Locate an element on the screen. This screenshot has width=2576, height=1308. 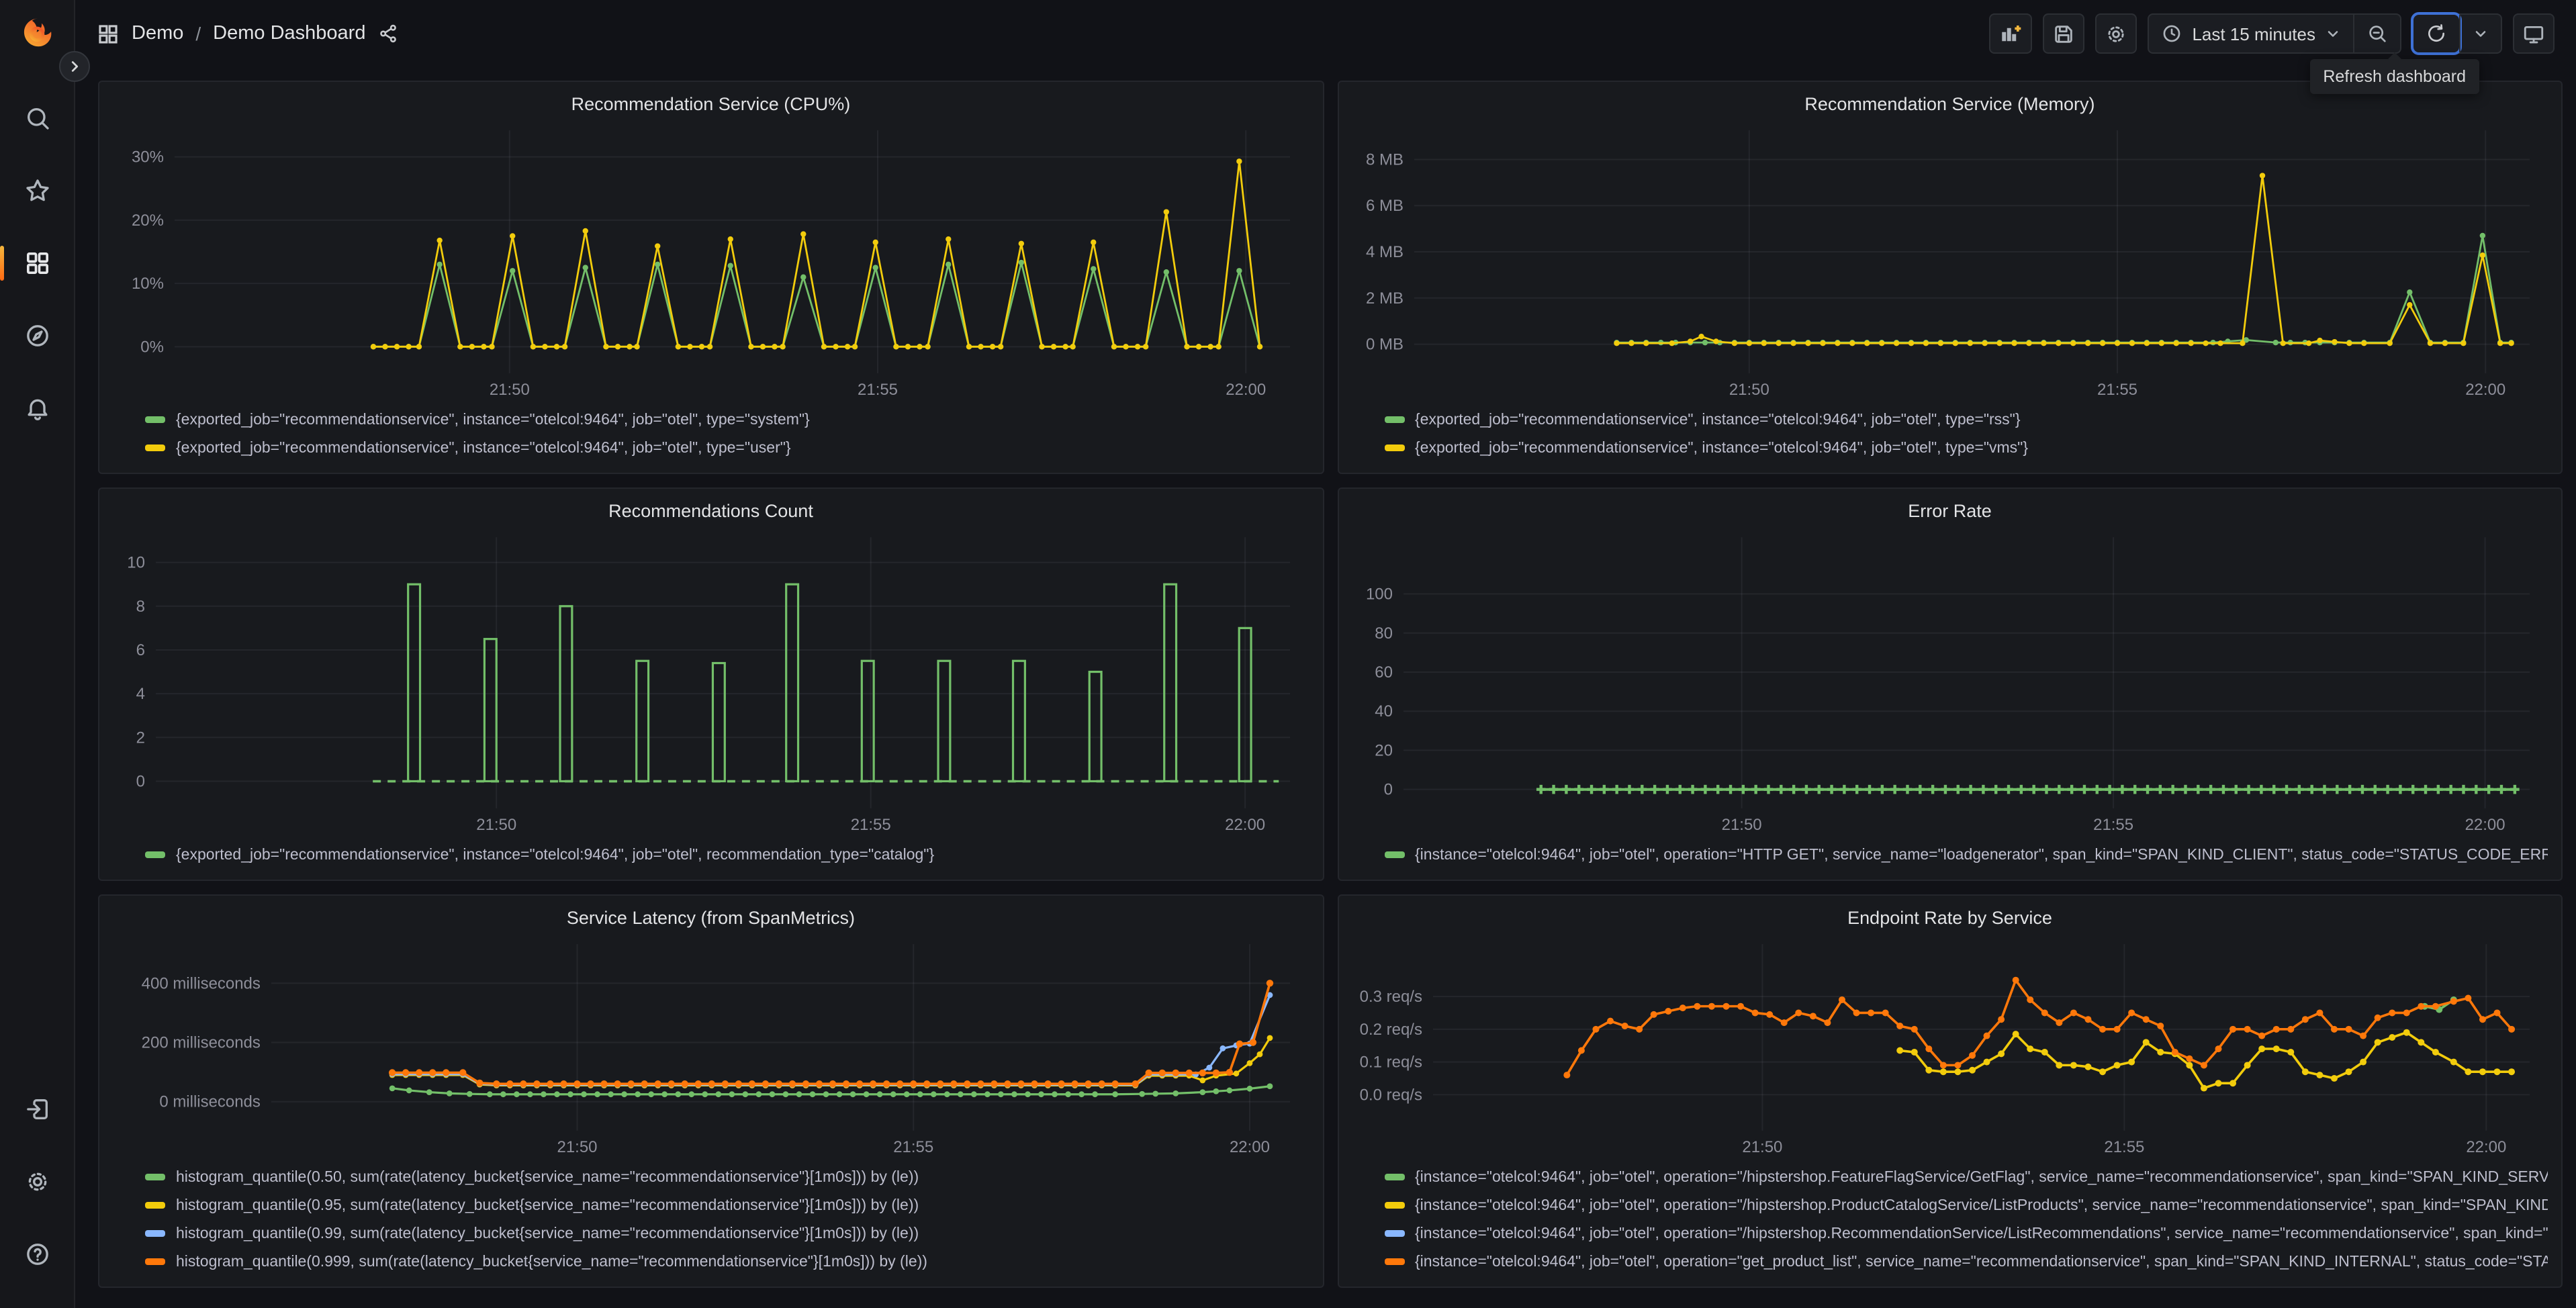
svg-text: 10 is located at coordinates (136, 563).